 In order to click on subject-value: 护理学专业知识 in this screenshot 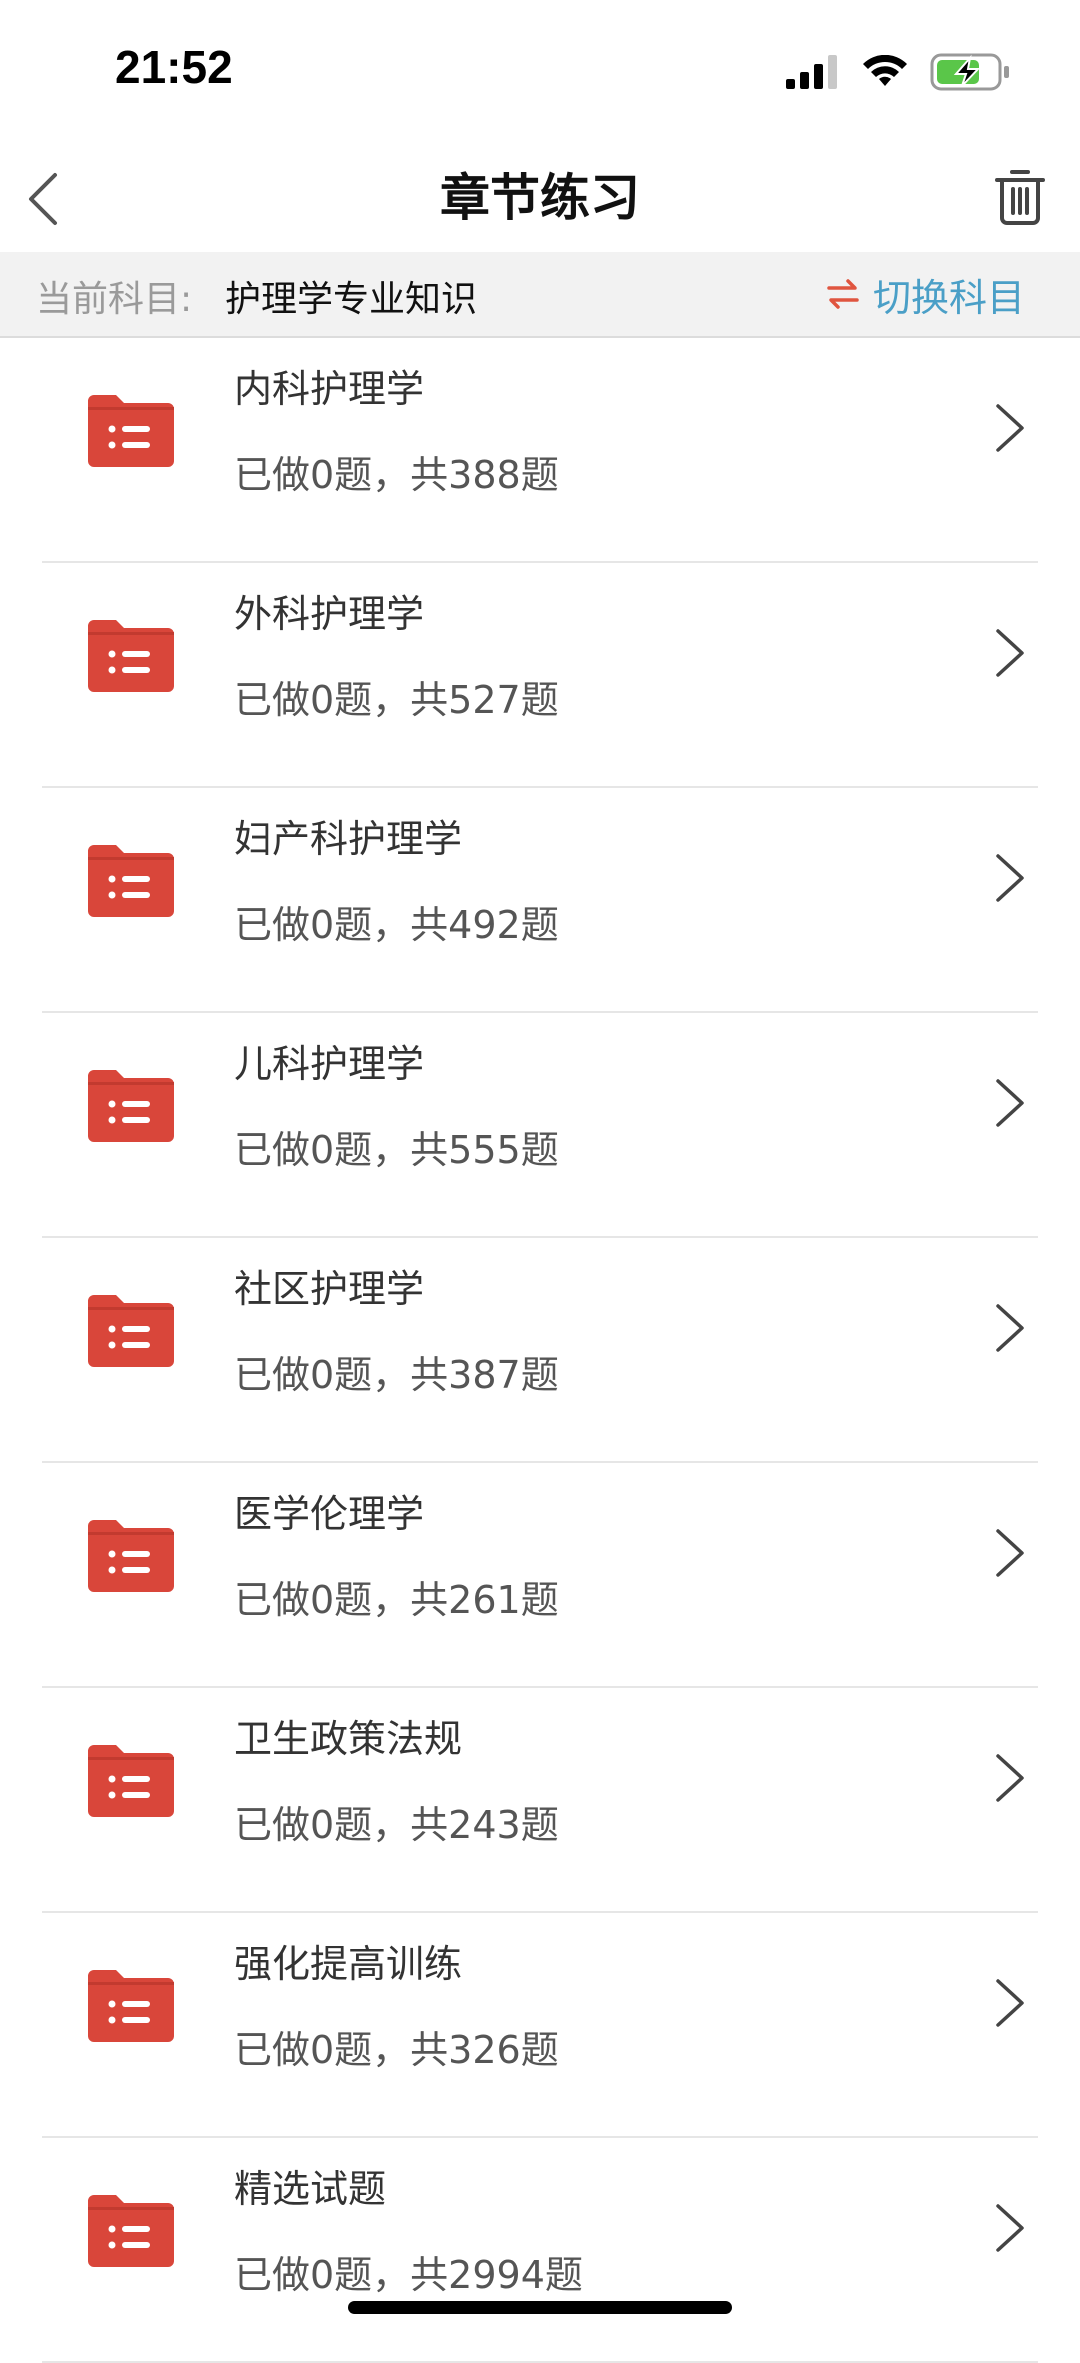, I will do `click(351, 299)`.